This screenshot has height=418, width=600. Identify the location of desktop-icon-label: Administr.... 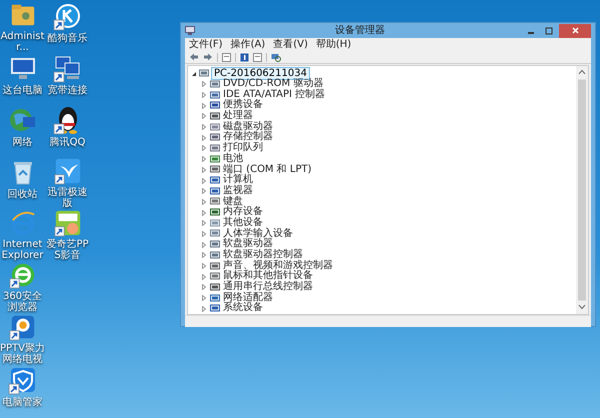
(22, 42).